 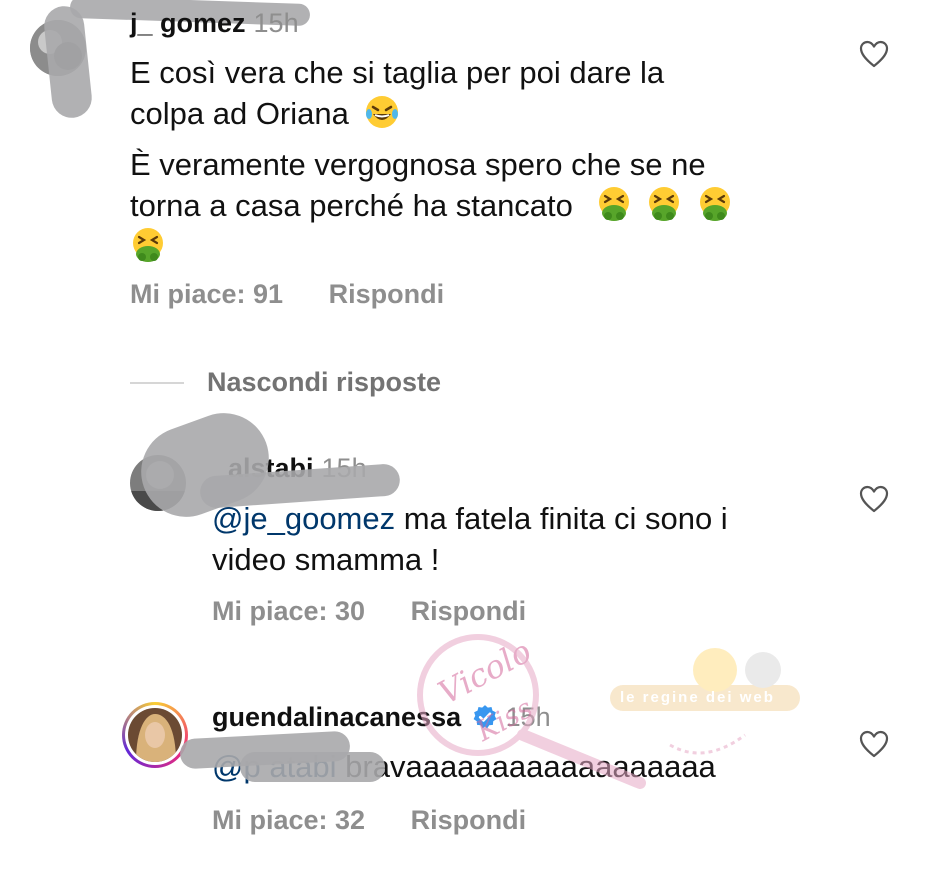 I want to click on comment-line-text: torna a casa perché ha stancato, so click(x=351, y=205).